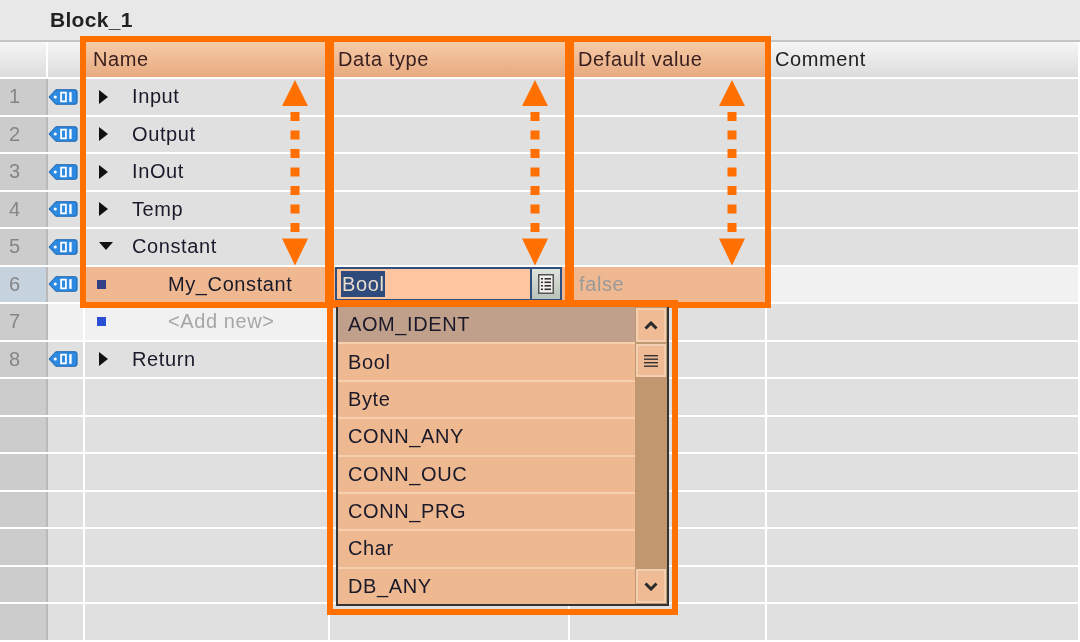  I want to click on section-name: Constant, so click(174, 247).